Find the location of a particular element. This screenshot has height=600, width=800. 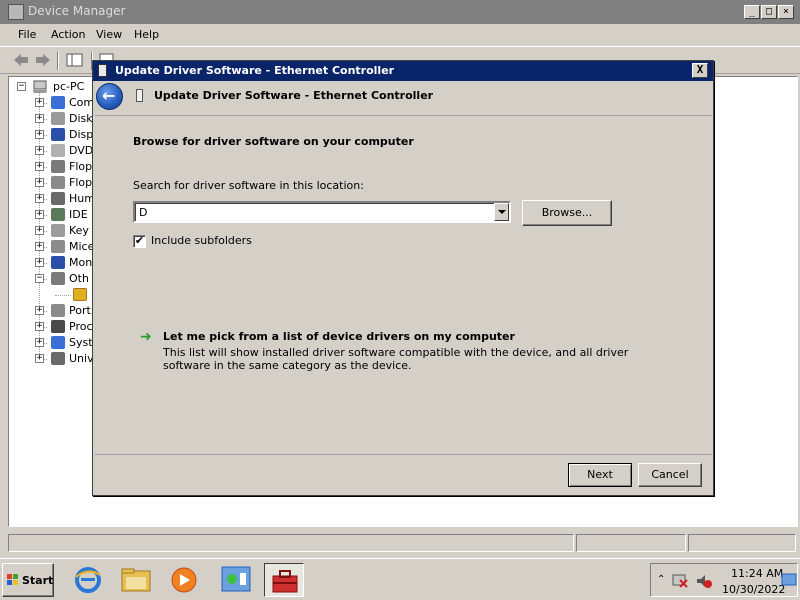

start-label: Start is located at coordinates (38, 580).